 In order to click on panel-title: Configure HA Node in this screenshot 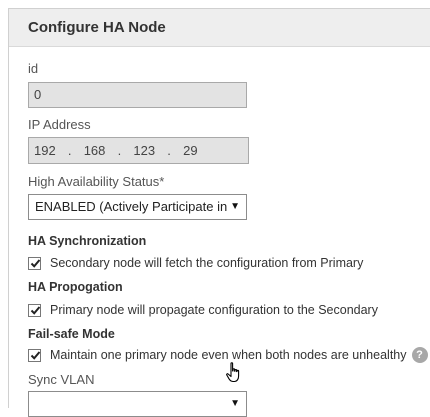, I will do `click(97, 27)`.